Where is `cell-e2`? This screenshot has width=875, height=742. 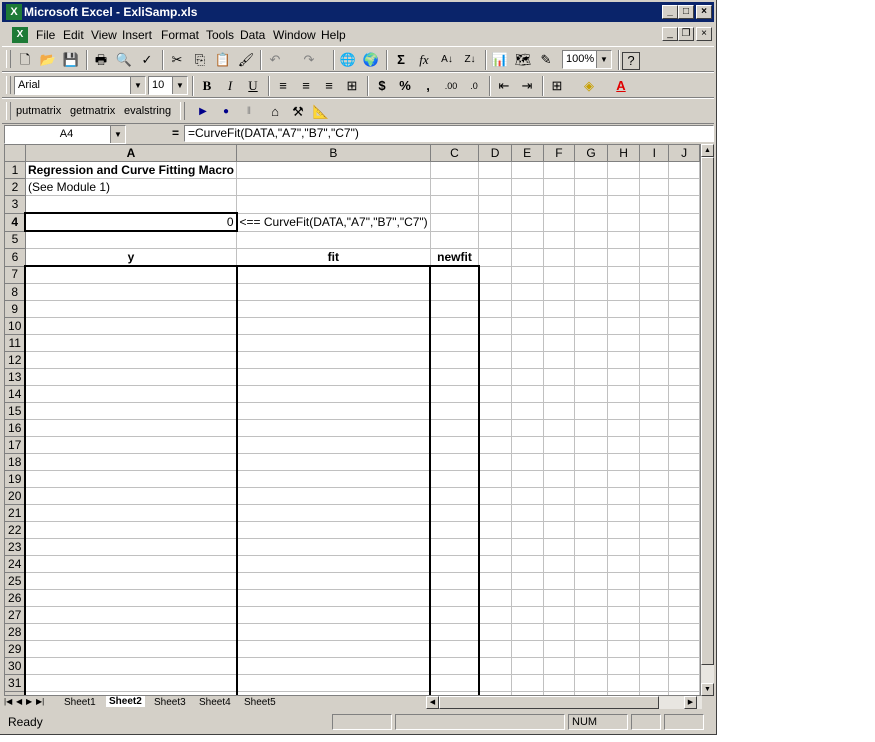
cell-e2 is located at coordinates (527, 187).